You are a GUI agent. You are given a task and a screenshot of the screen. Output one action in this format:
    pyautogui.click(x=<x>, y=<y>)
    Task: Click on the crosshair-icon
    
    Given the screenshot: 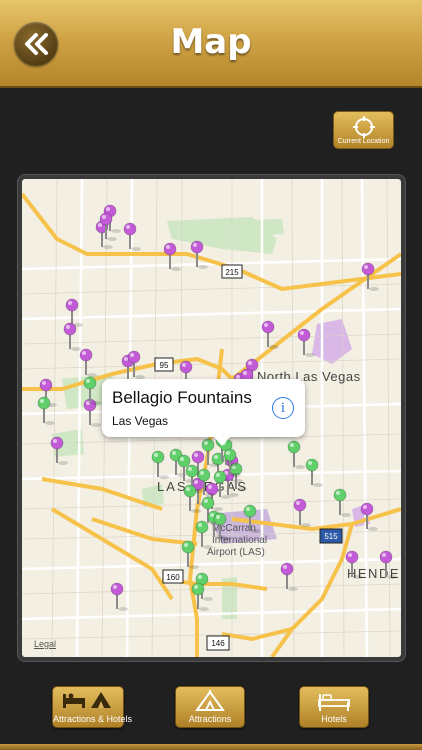 What is the action you would take?
    pyautogui.click(x=363, y=127)
    